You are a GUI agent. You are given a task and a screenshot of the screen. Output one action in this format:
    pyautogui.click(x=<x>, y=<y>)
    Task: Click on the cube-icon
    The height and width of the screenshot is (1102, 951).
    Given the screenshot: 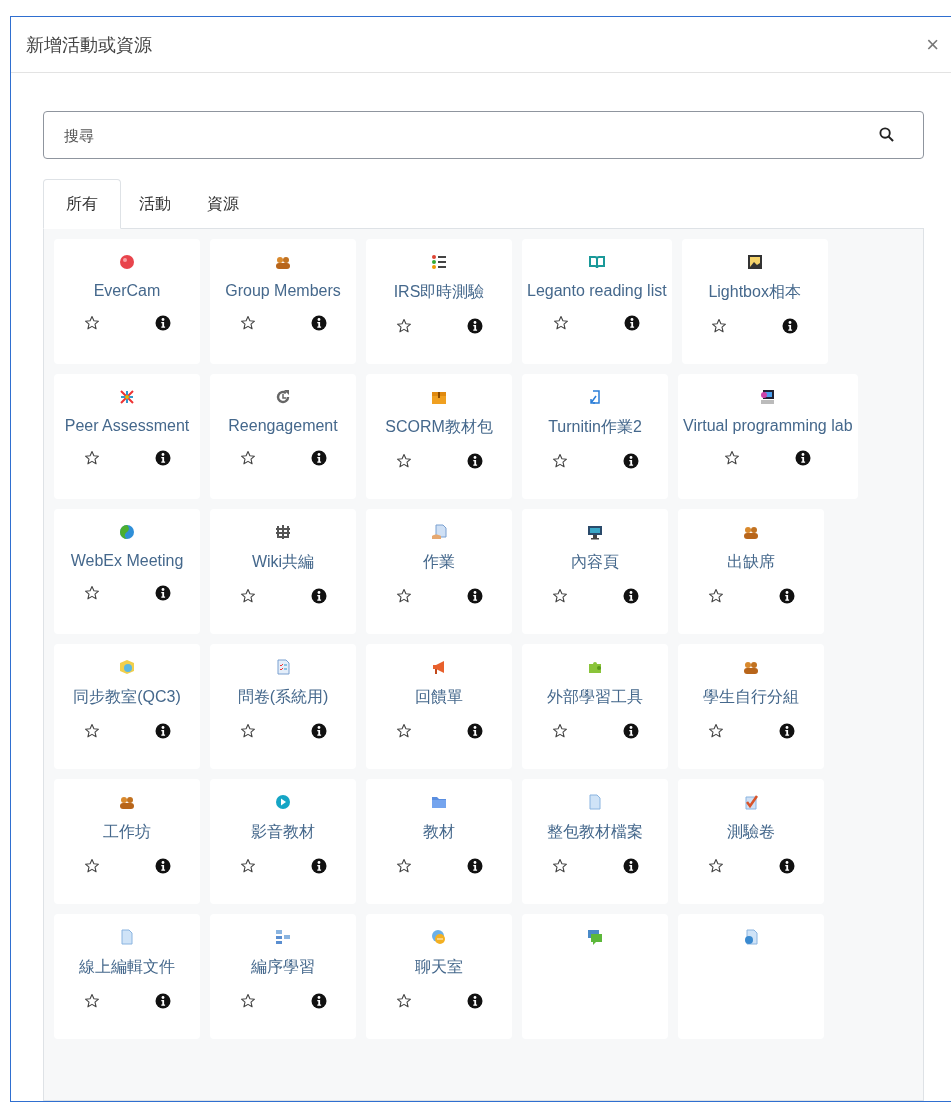 What is the action you would take?
    pyautogui.click(x=127, y=667)
    